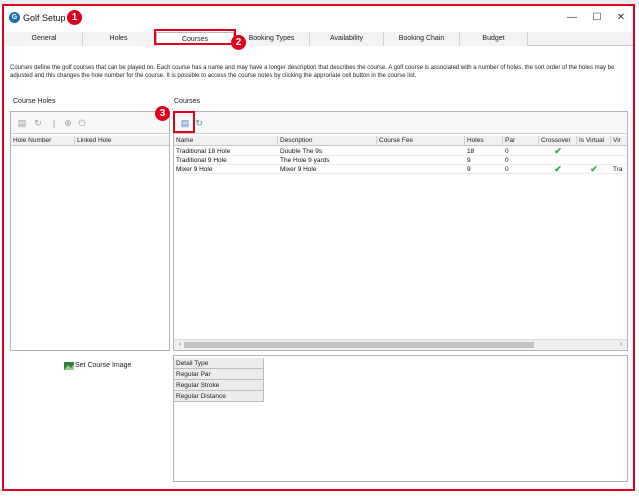 The height and width of the screenshot is (497, 639). I want to click on course-holes-panel: ▤ ↻ | ⊕ ⏻ Hole Number Linked Hole, so click(90, 231).